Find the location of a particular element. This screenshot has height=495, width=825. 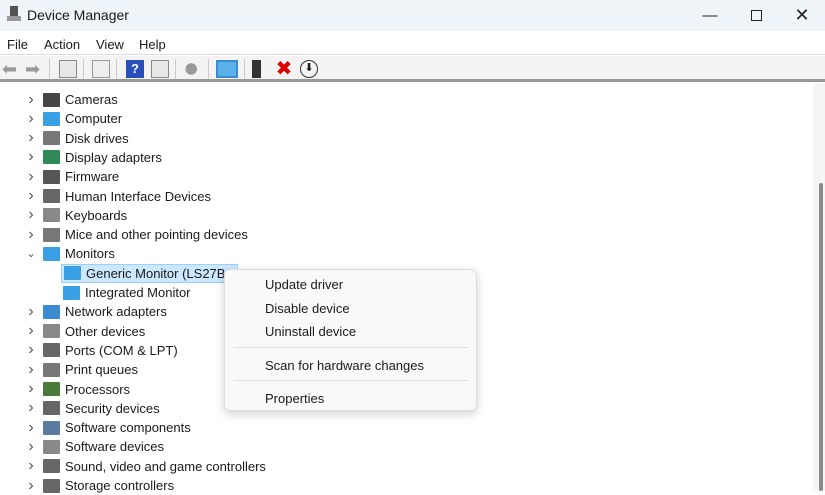

tree-item: › Keyboards is located at coordinates (77, 215).